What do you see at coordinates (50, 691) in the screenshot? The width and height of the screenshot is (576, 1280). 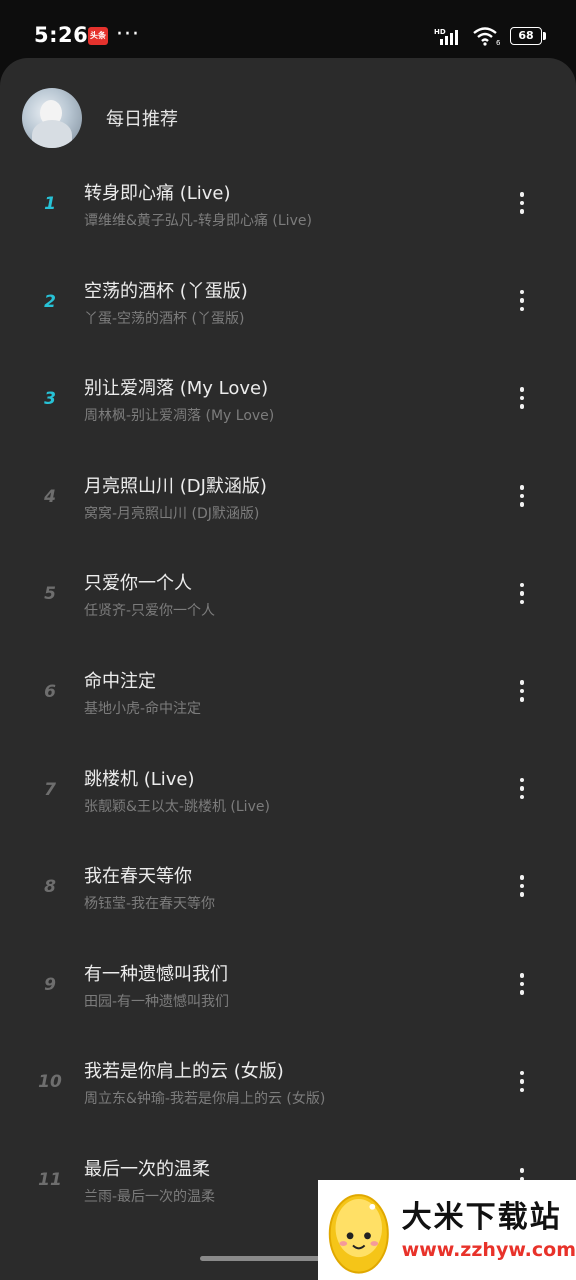 I see `song-rank: 6` at bounding box center [50, 691].